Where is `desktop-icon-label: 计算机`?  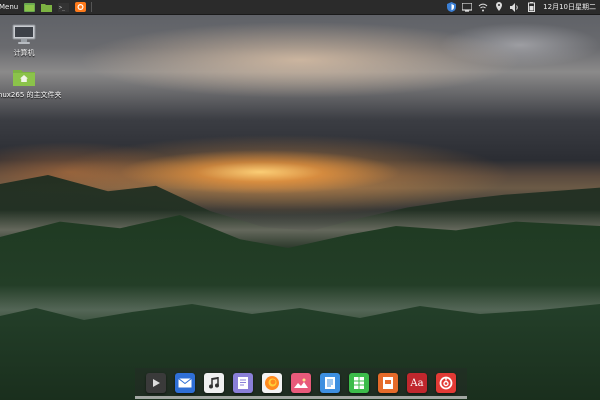
desktop-icon-label: 计算机 is located at coordinates (24, 53).